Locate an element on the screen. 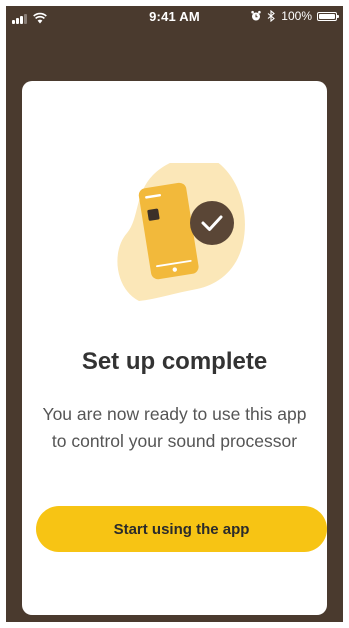  battery-fill is located at coordinates (327, 16).